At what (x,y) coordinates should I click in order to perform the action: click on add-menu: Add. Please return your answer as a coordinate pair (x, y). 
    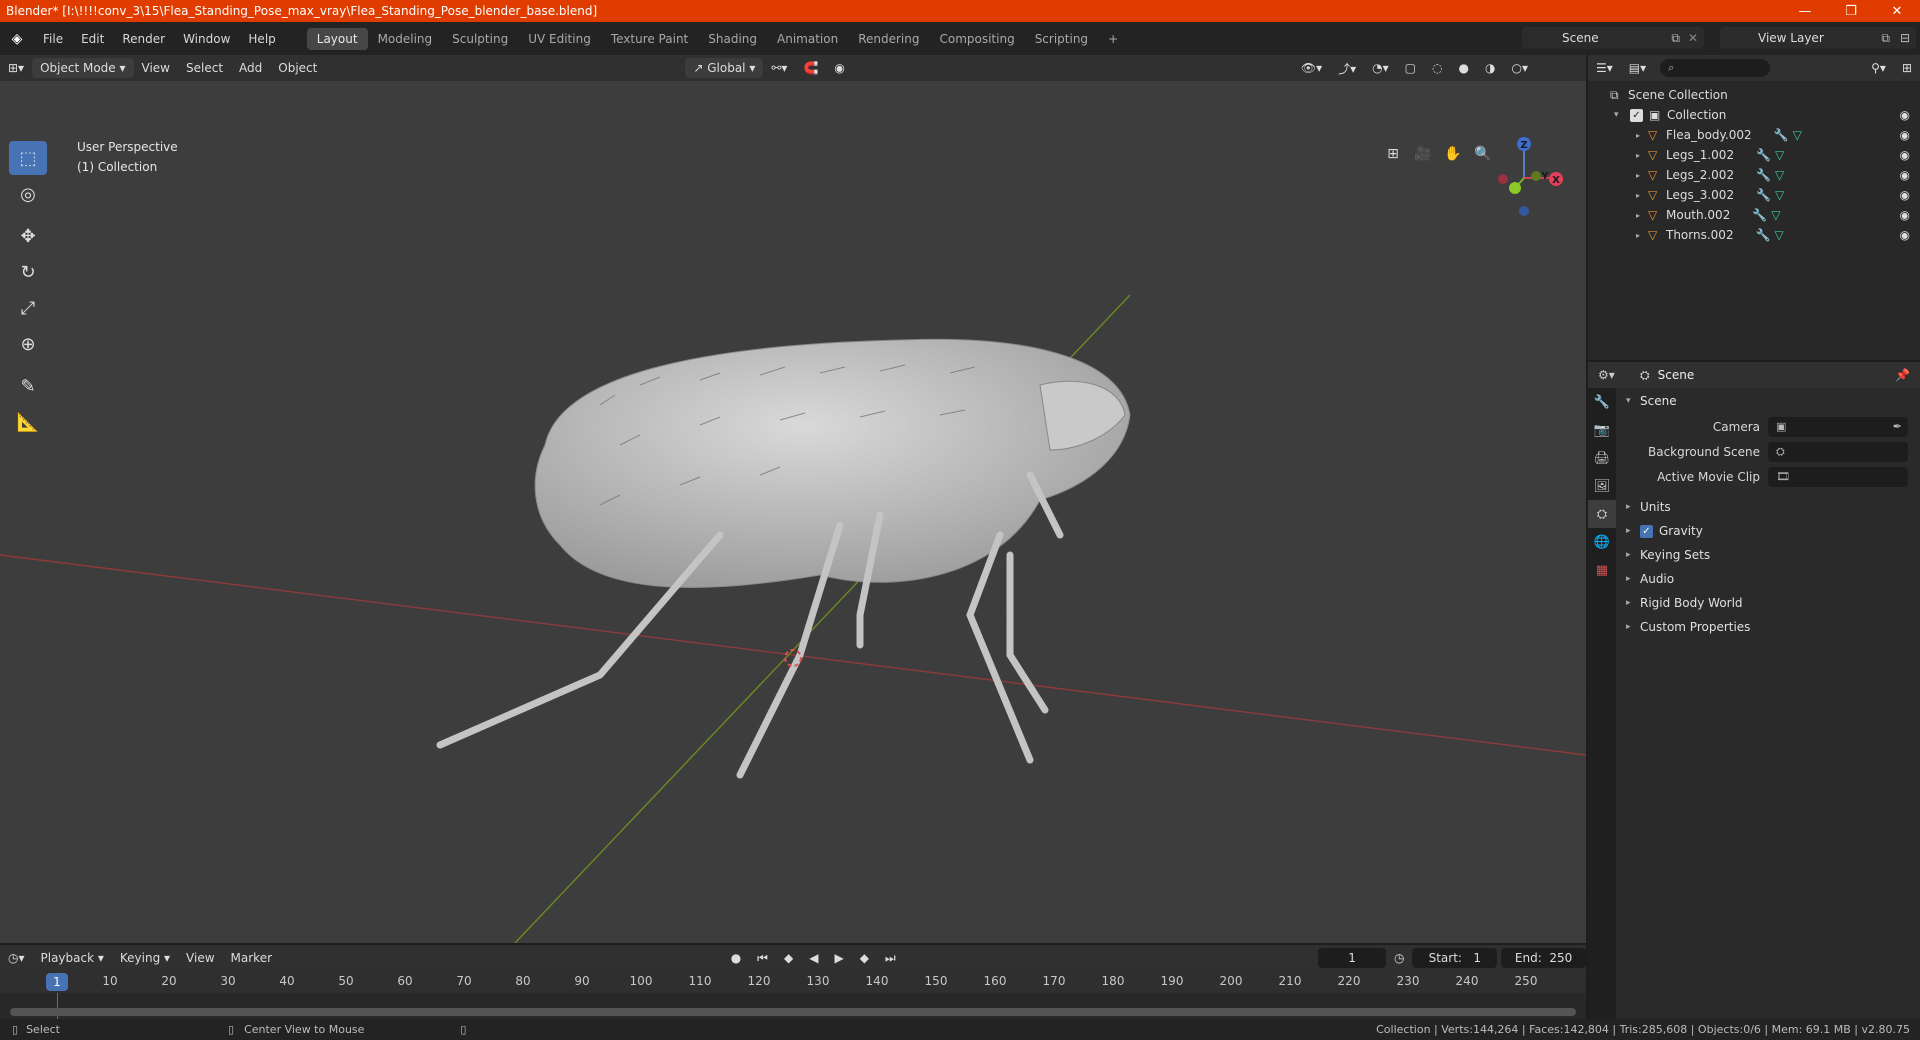
    Looking at the image, I should click on (250, 68).